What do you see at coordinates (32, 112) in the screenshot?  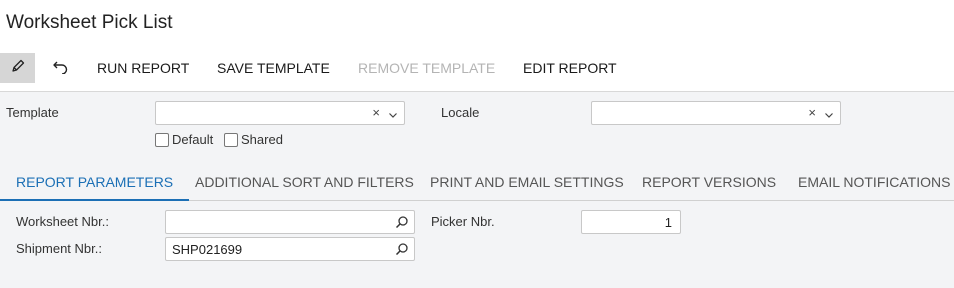 I see `template-label: Template` at bounding box center [32, 112].